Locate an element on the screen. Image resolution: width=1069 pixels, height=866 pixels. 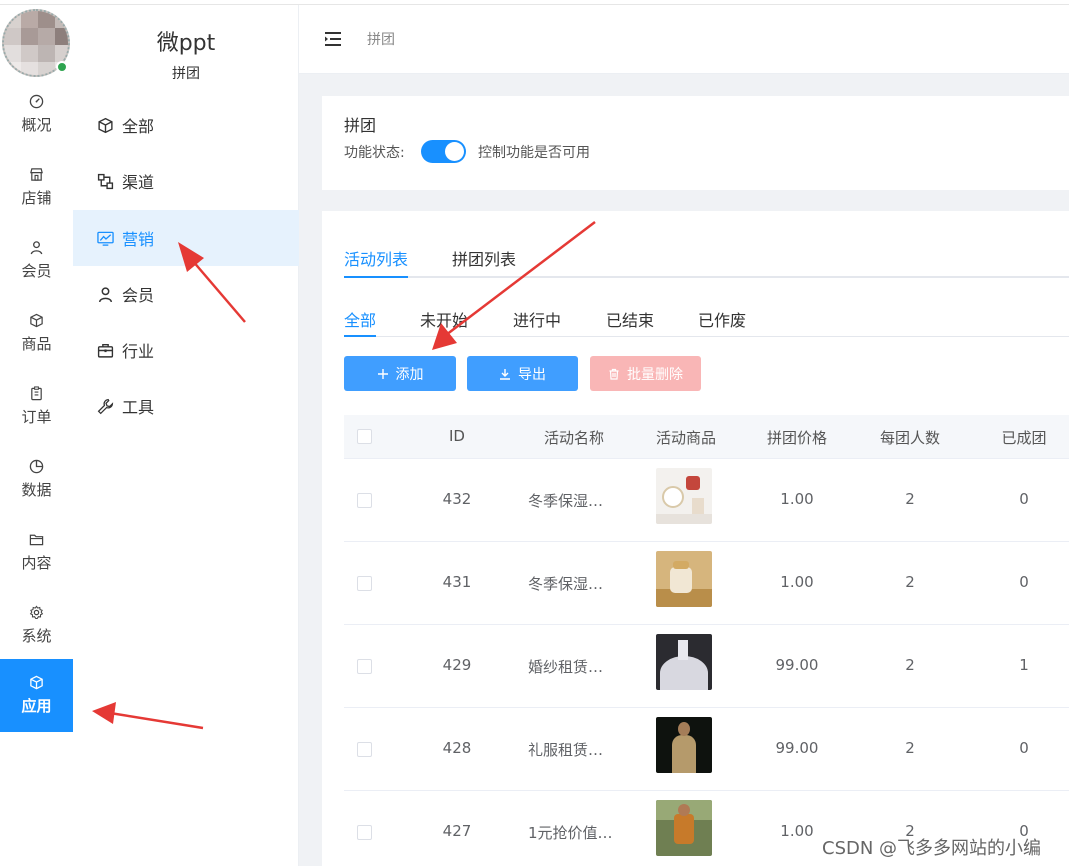
column-header-formed: 已成团 is located at coordinates (1024, 438).